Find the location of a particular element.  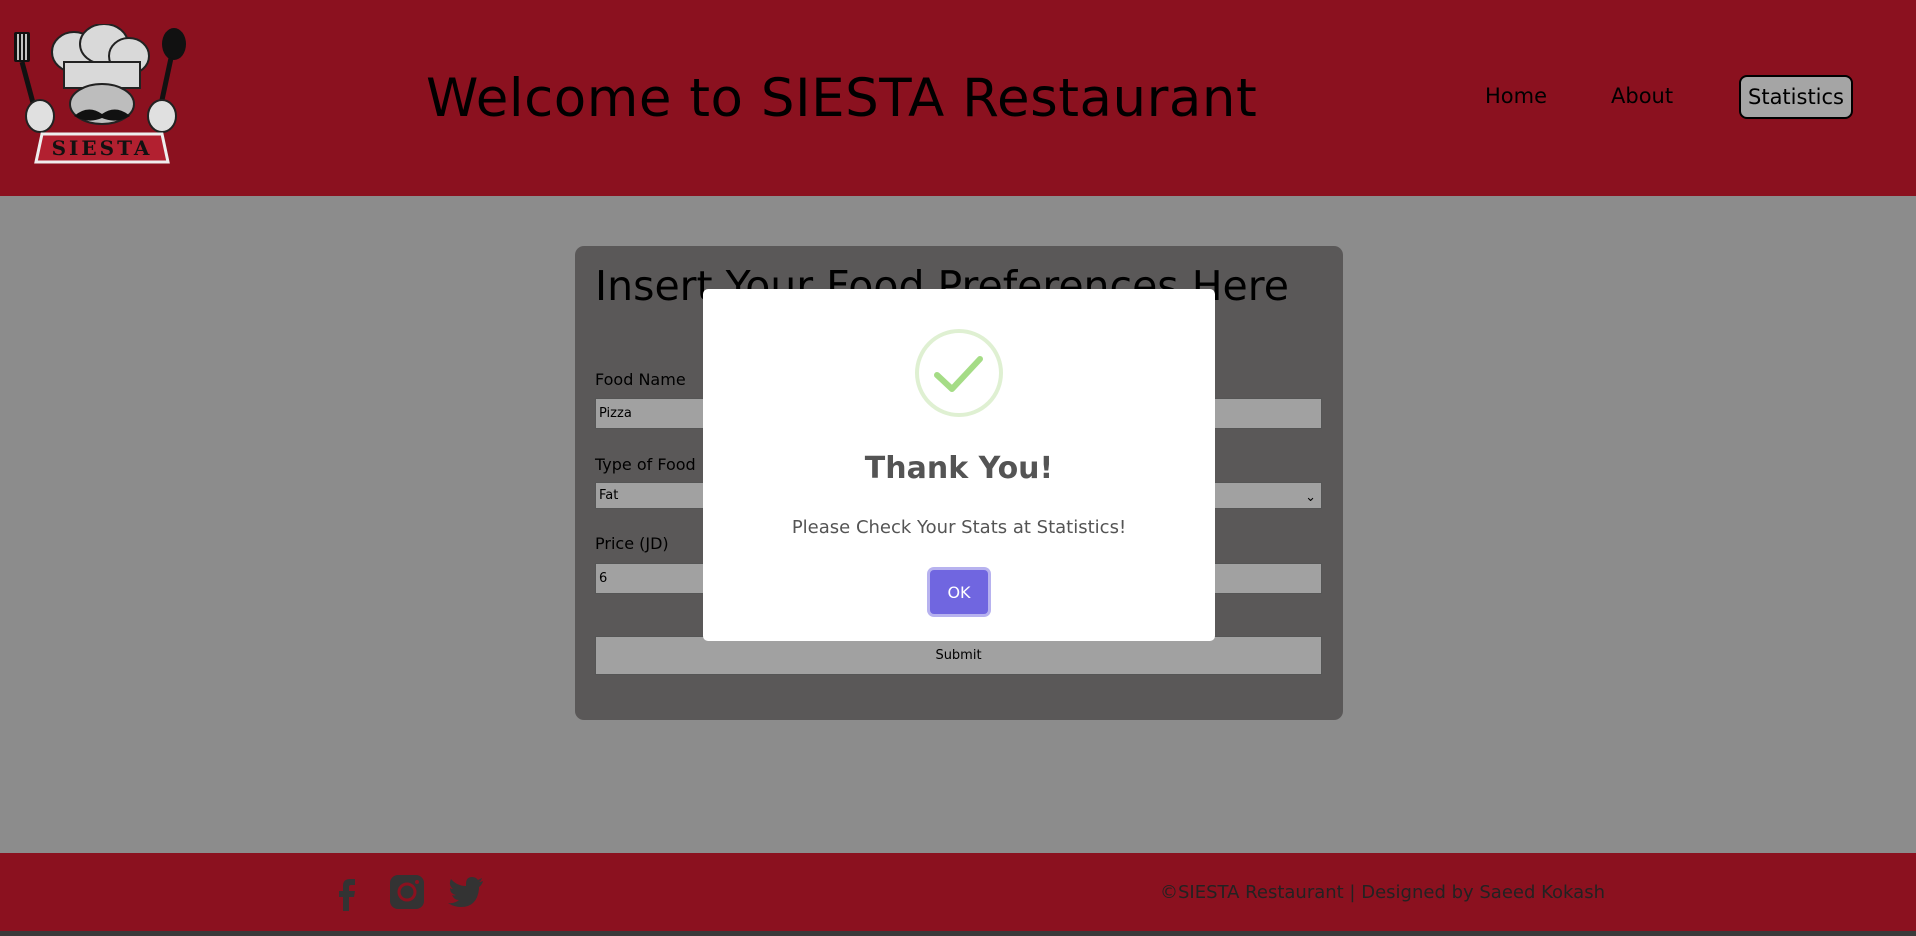

modal-message: Please Check Your Stats at Statistics! is located at coordinates (959, 527).